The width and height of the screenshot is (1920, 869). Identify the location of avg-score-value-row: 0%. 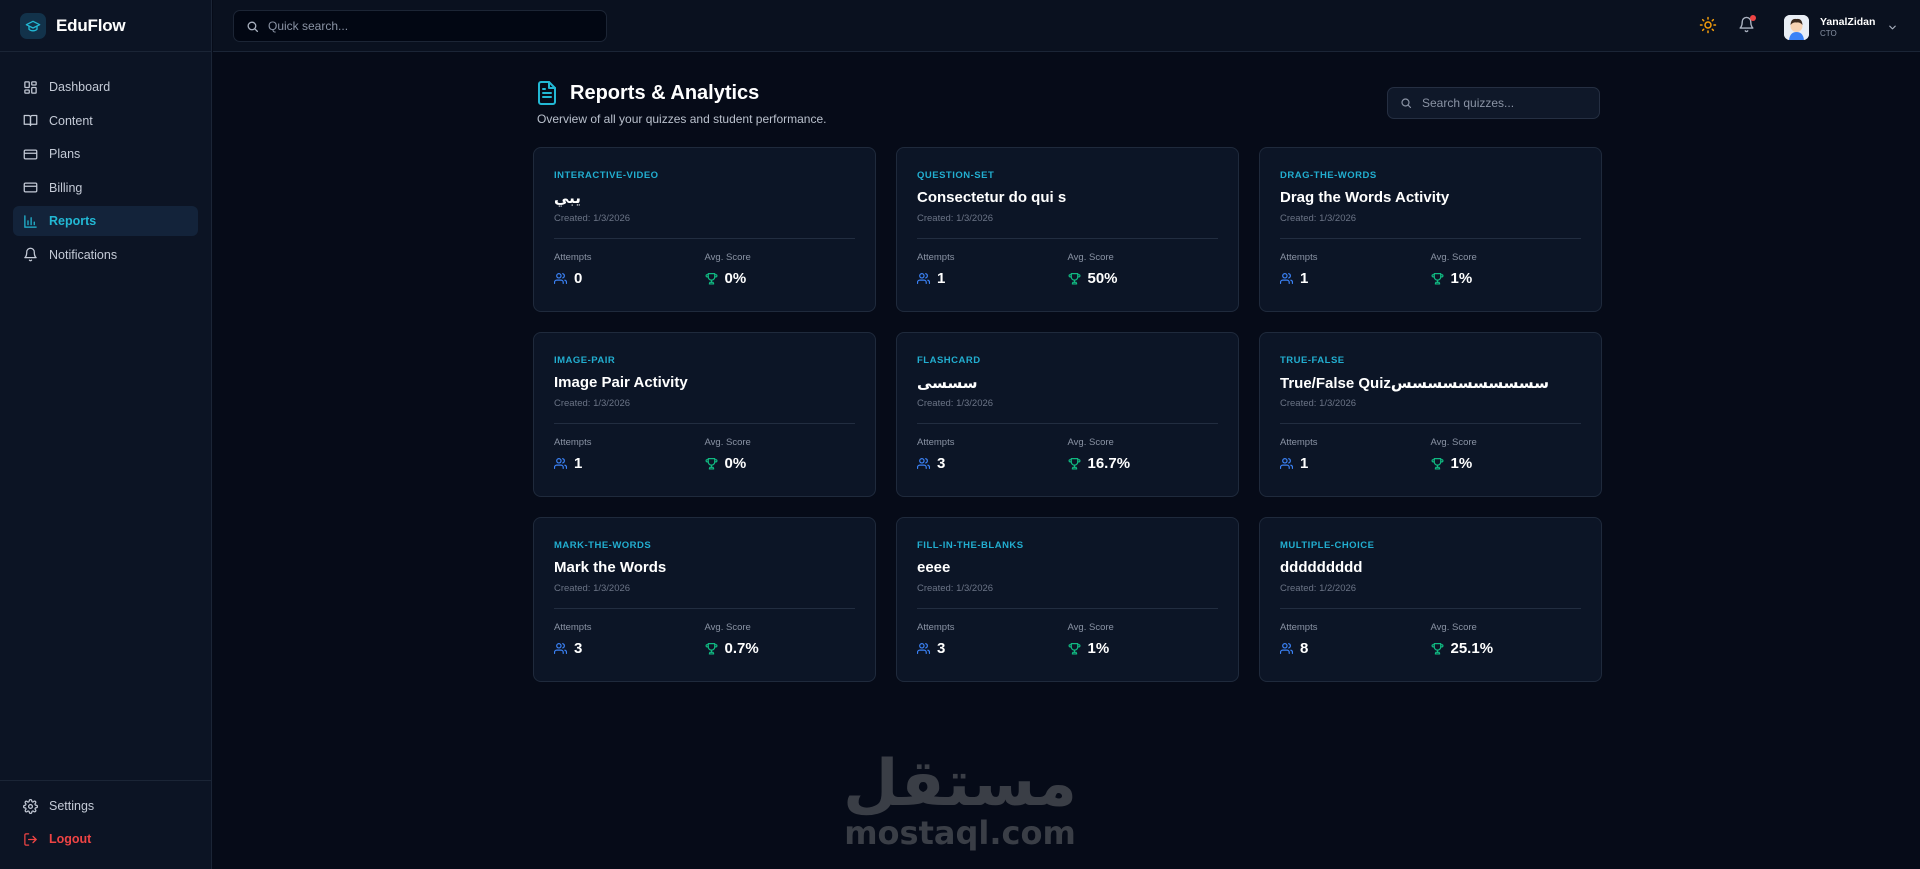
(780, 463).